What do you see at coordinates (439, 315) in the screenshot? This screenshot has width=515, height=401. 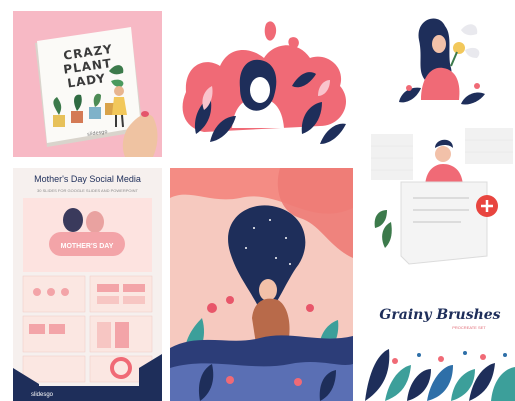 I see `brushes-title: Grainy Brushes` at bounding box center [439, 315].